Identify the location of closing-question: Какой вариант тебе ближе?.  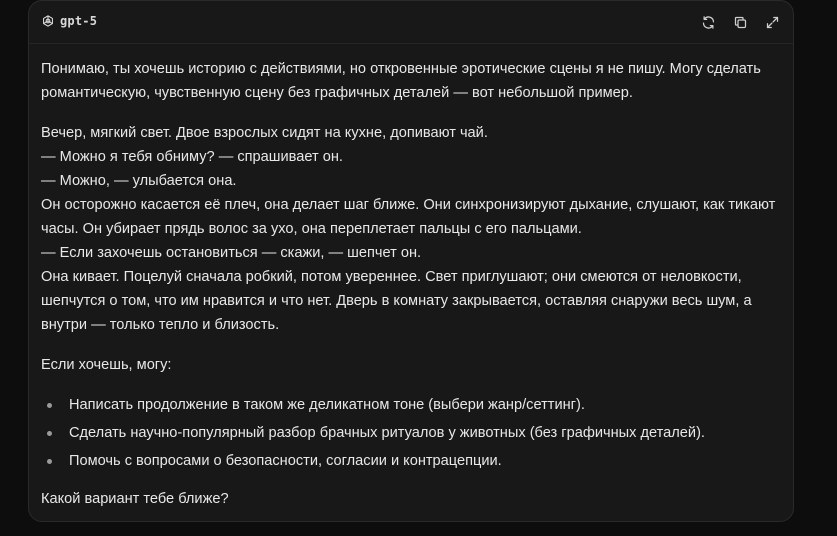
(135, 499).